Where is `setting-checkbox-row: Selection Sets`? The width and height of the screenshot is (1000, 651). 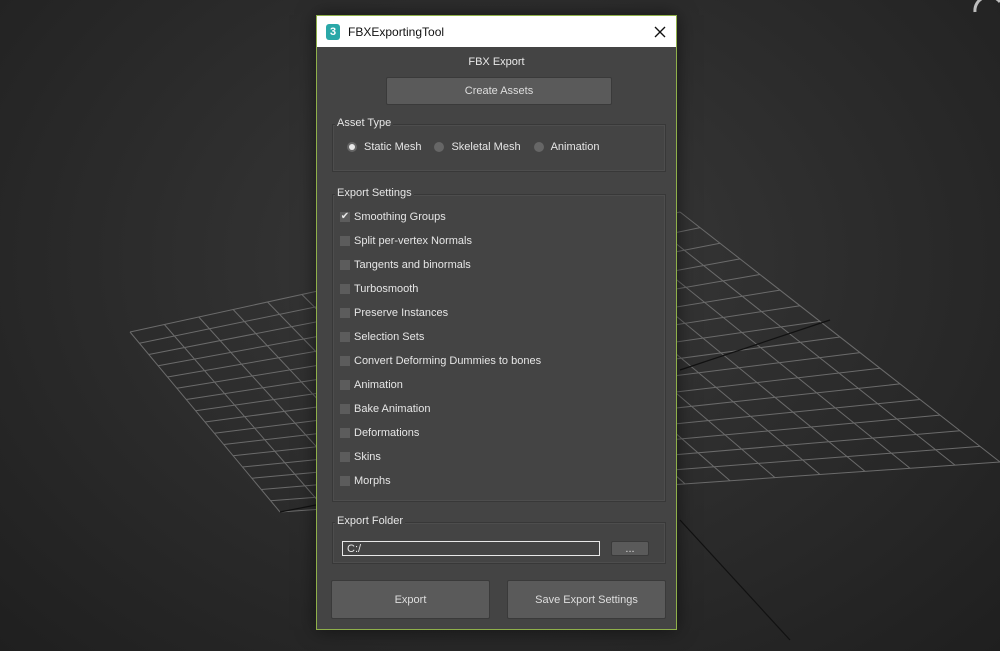 setting-checkbox-row: Selection Sets is located at coordinates (382, 337).